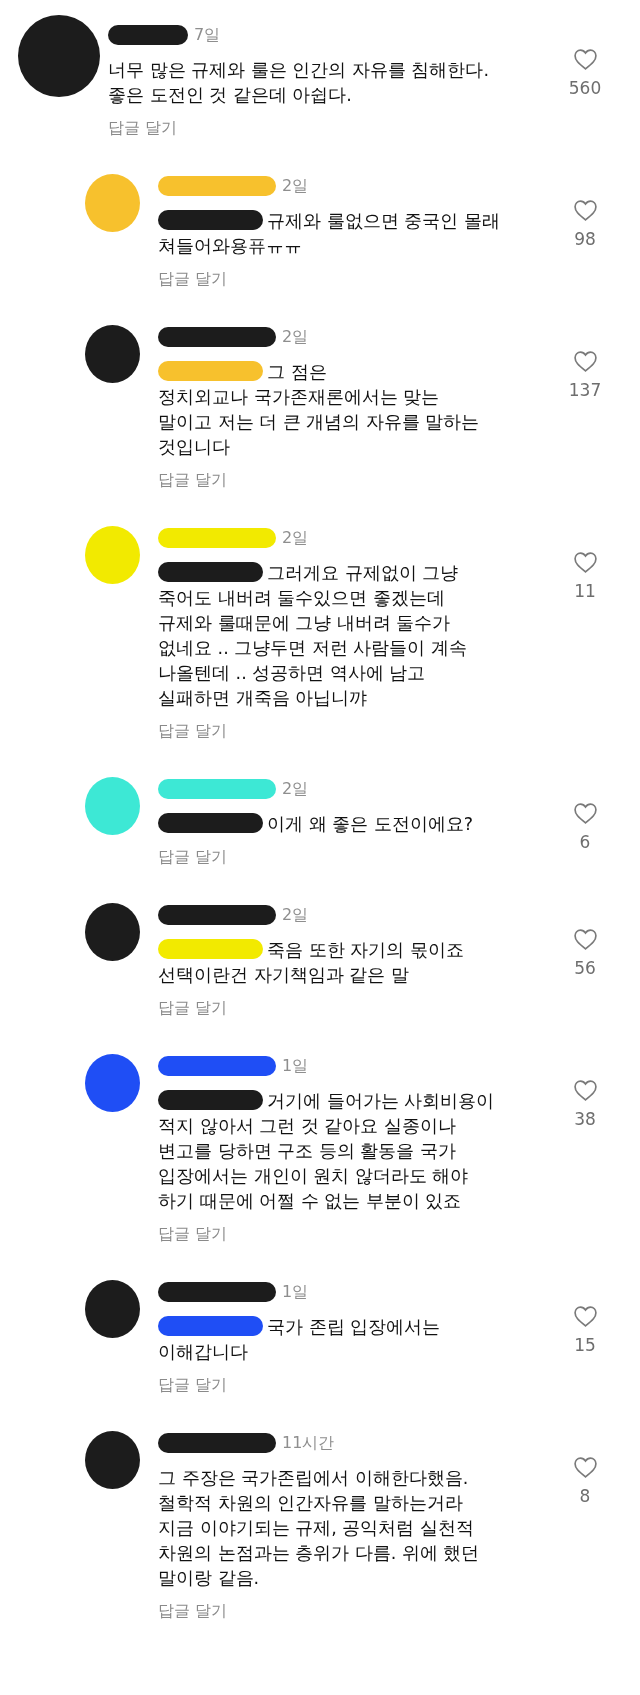  Describe the element at coordinates (319, 409) in the screenshot. I see `comment-text: 그 점은 정치외교나 국가존재론에서는 맞는 말이고 저는 더 큰 개념의 자유를 말하는 것입니다` at that location.